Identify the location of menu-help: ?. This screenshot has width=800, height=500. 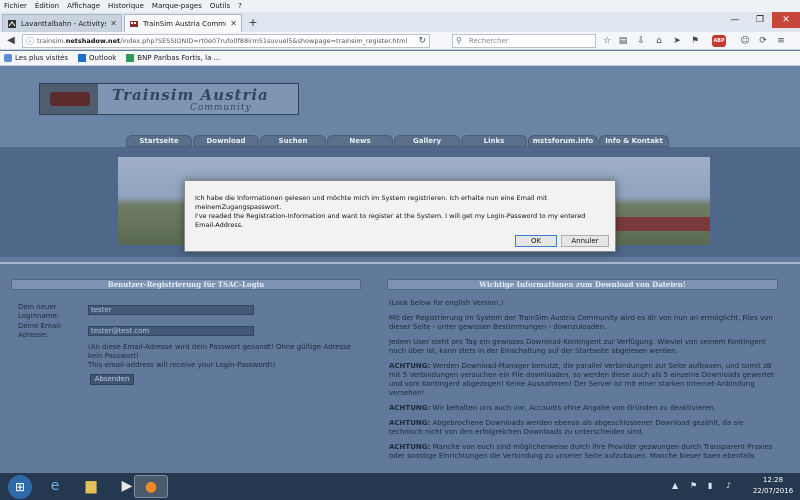
(240, 6).